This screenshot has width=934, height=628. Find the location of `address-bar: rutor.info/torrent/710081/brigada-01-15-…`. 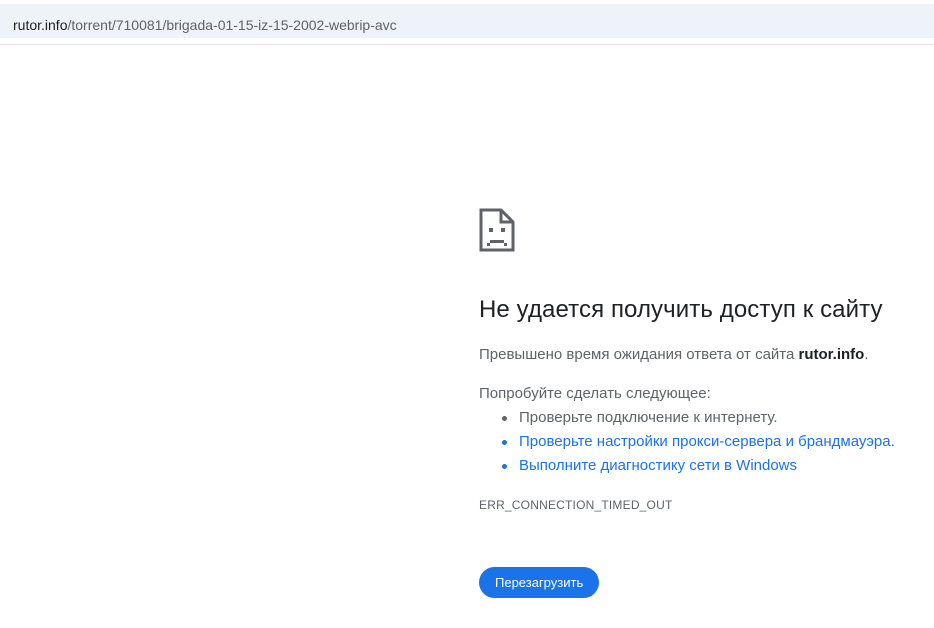

address-bar: rutor.info/torrent/710081/brigada-01-15-… is located at coordinates (467, 21).